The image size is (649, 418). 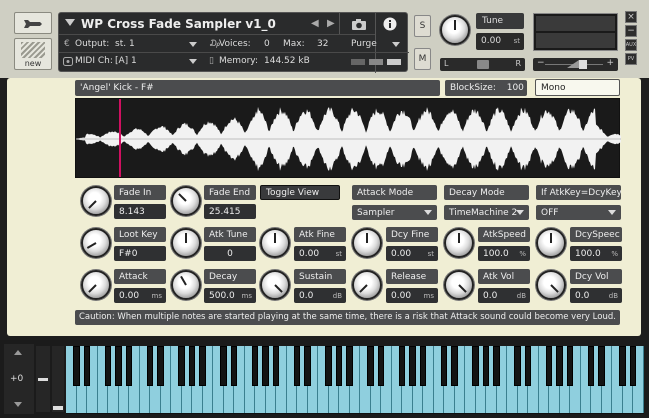 I want to click on atk-fine-knob, so click(x=275, y=243).